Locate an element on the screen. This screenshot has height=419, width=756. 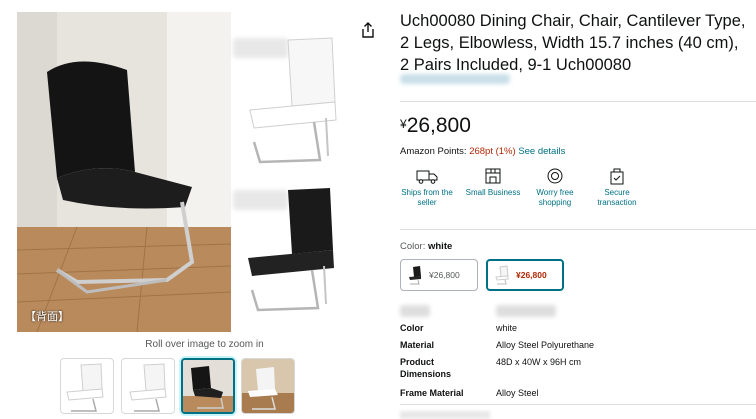
spec-value: Alloy Steel is located at coordinates (517, 393).